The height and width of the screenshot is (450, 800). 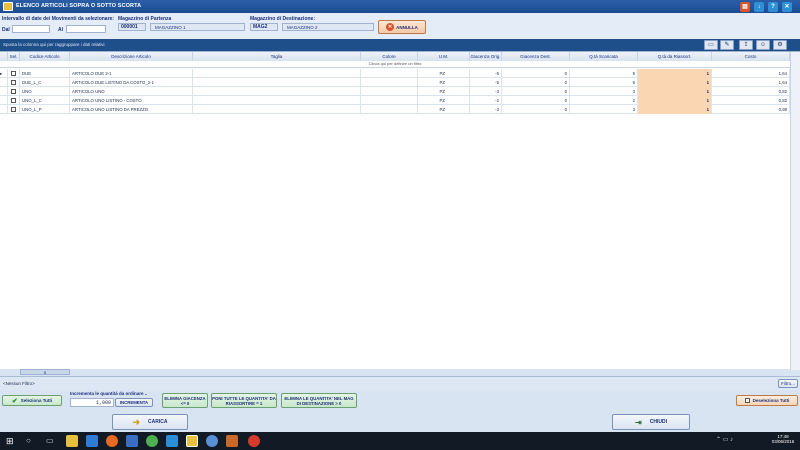 What do you see at coordinates (407, 27) in the screenshot?
I see `cancel-label: ANNULLA` at bounding box center [407, 27].